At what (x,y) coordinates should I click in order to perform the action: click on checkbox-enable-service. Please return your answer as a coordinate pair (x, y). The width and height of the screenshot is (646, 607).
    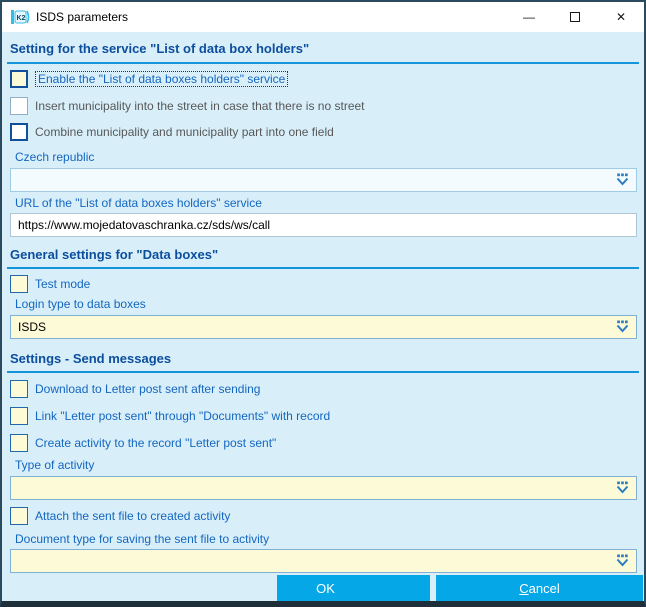
    Looking at the image, I should click on (19, 78).